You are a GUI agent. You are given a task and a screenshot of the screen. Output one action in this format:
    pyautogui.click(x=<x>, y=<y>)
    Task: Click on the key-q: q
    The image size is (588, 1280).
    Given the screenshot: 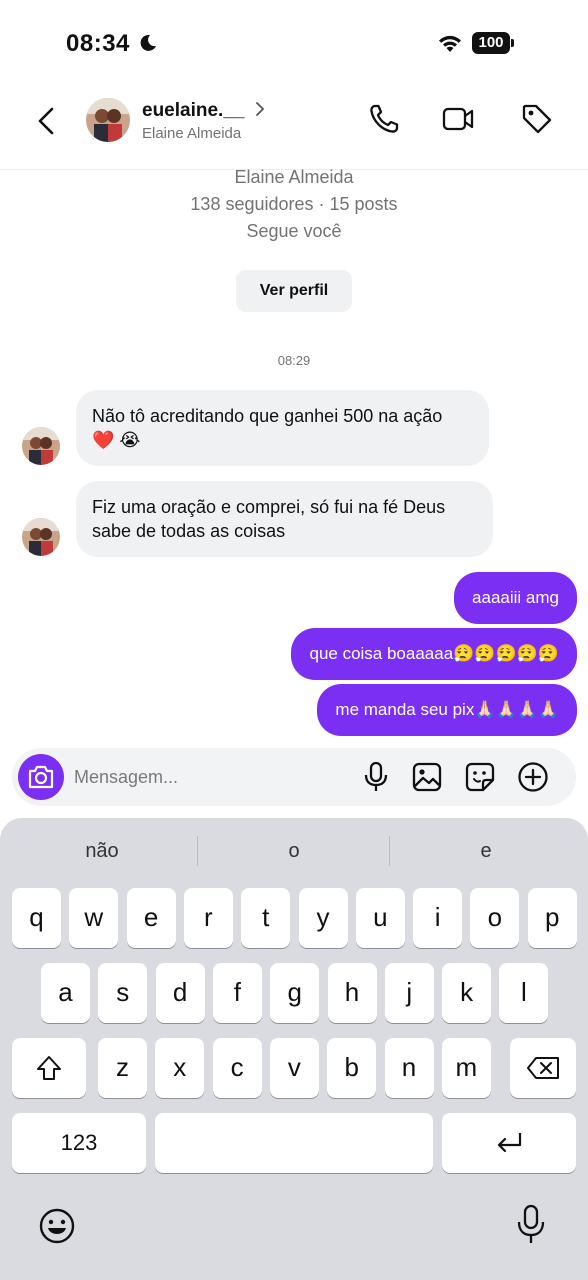 What is the action you would take?
    pyautogui.click(x=36, y=918)
    